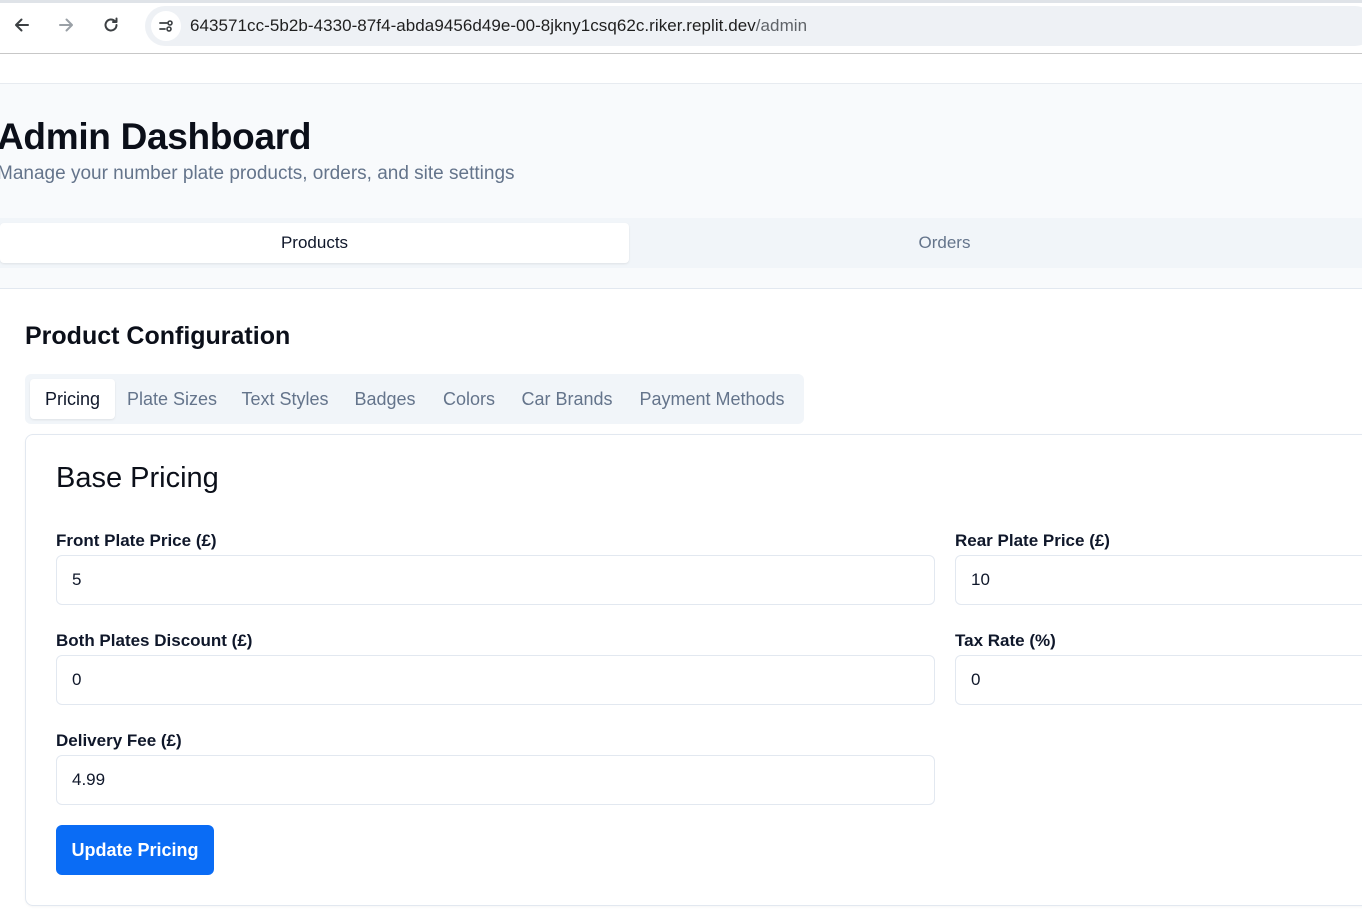 The height and width of the screenshot is (913, 1362). What do you see at coordinates (22, 25) in the screenshot?
I see `back-arrow-icon` at bounding box center [22, 25].